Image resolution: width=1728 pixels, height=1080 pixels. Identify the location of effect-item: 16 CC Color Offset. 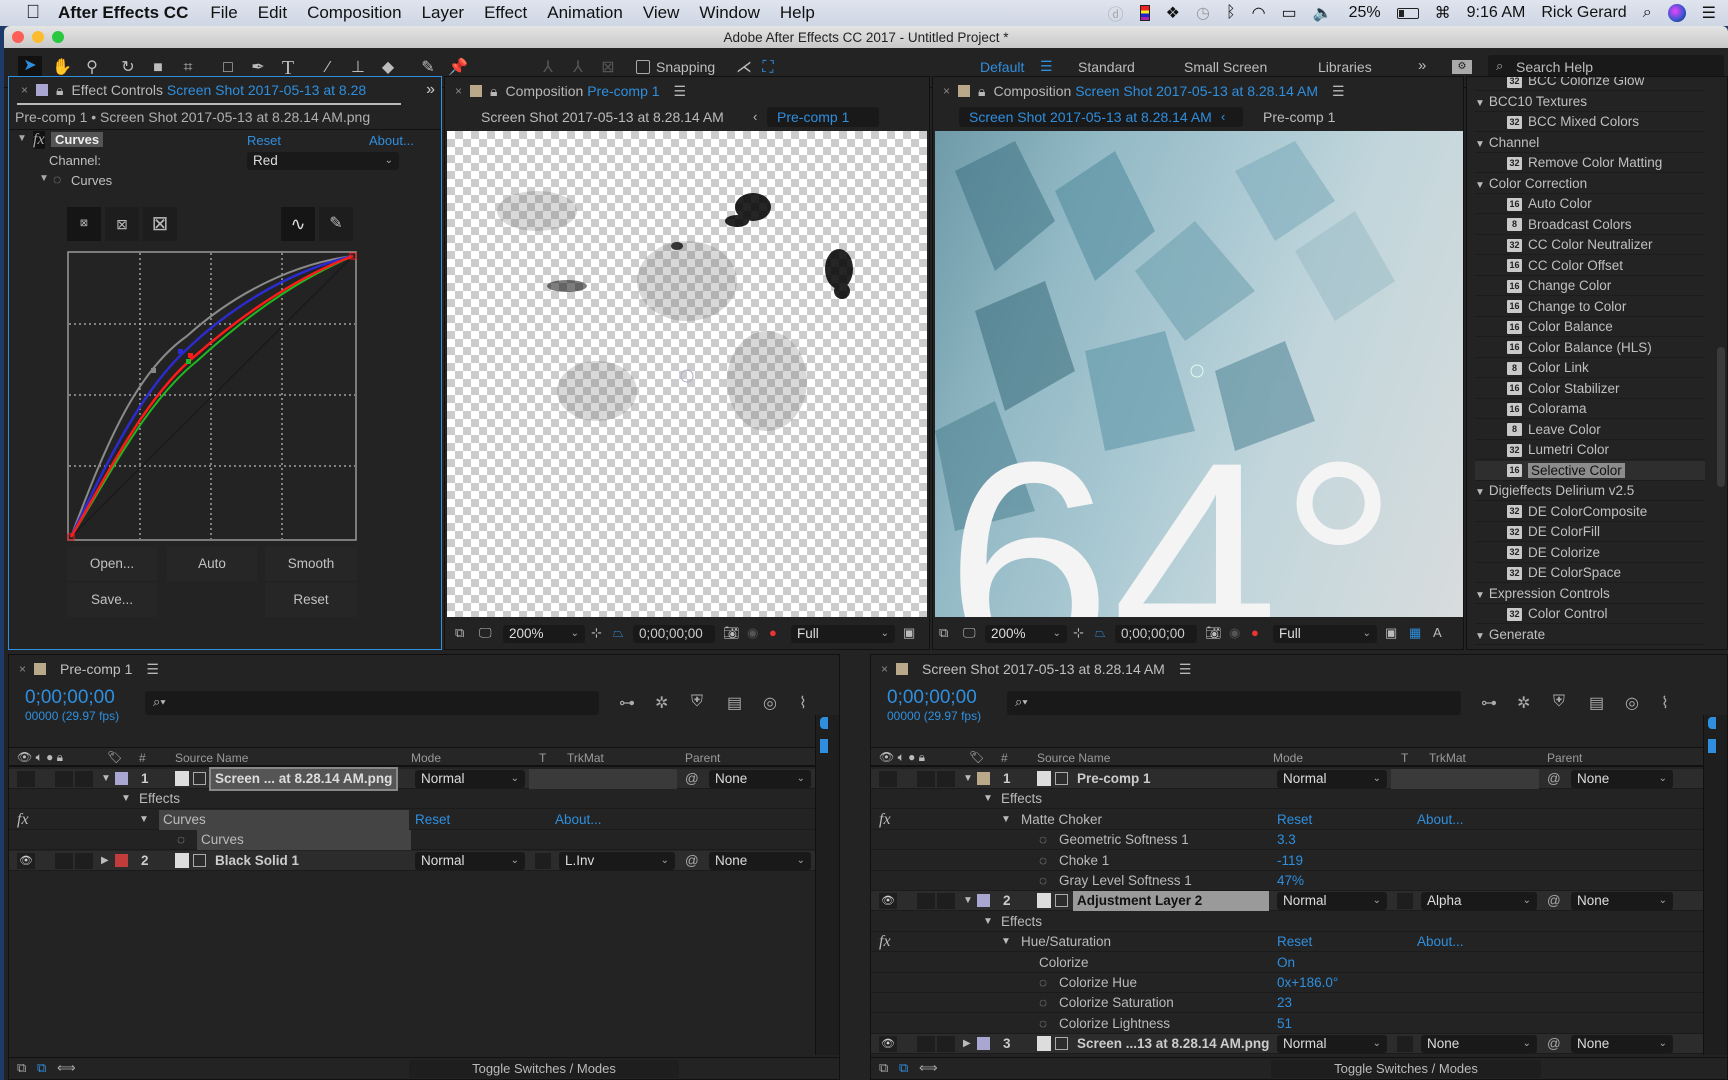
(1590, 266).